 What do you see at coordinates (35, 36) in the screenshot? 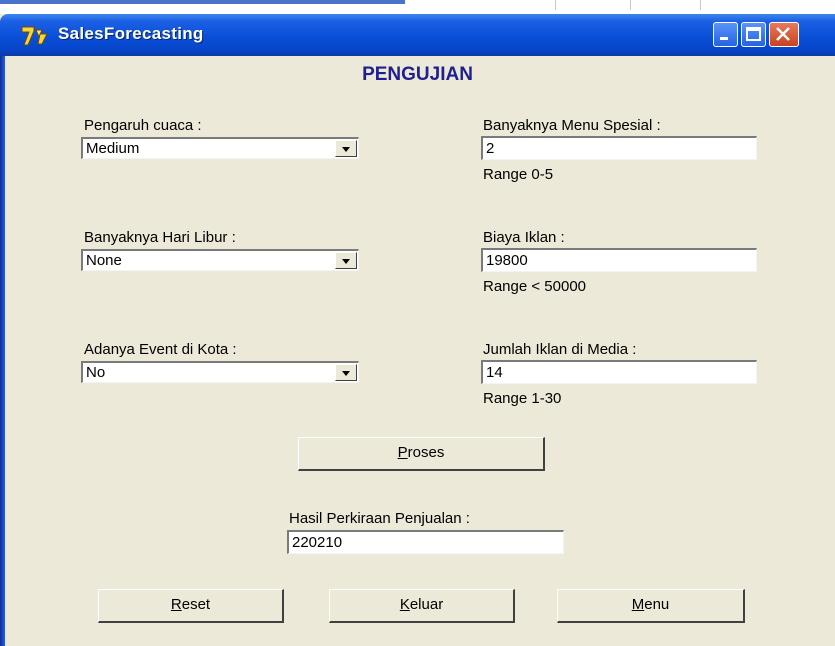
I see `app-icon` at bounding box center [35, 36].